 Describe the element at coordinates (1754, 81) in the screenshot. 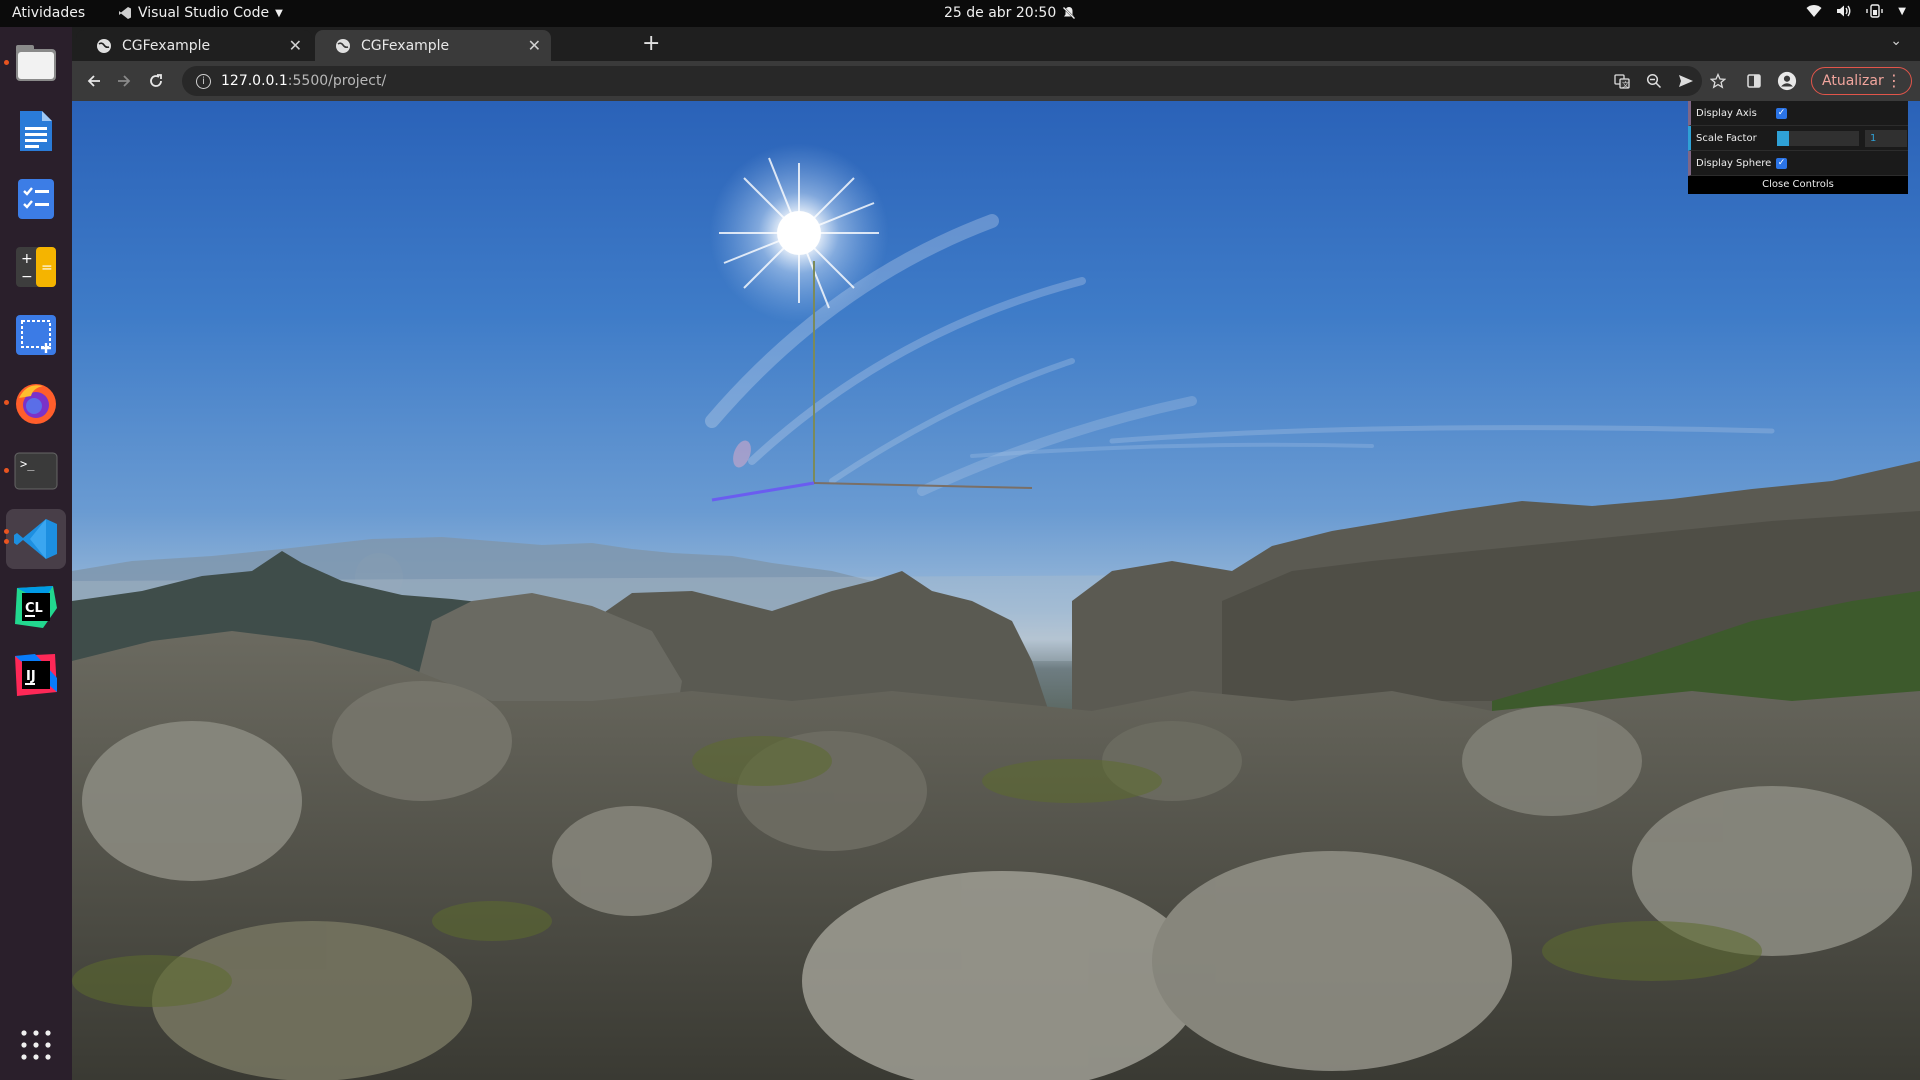

I see `side-panel-icon` at that location.